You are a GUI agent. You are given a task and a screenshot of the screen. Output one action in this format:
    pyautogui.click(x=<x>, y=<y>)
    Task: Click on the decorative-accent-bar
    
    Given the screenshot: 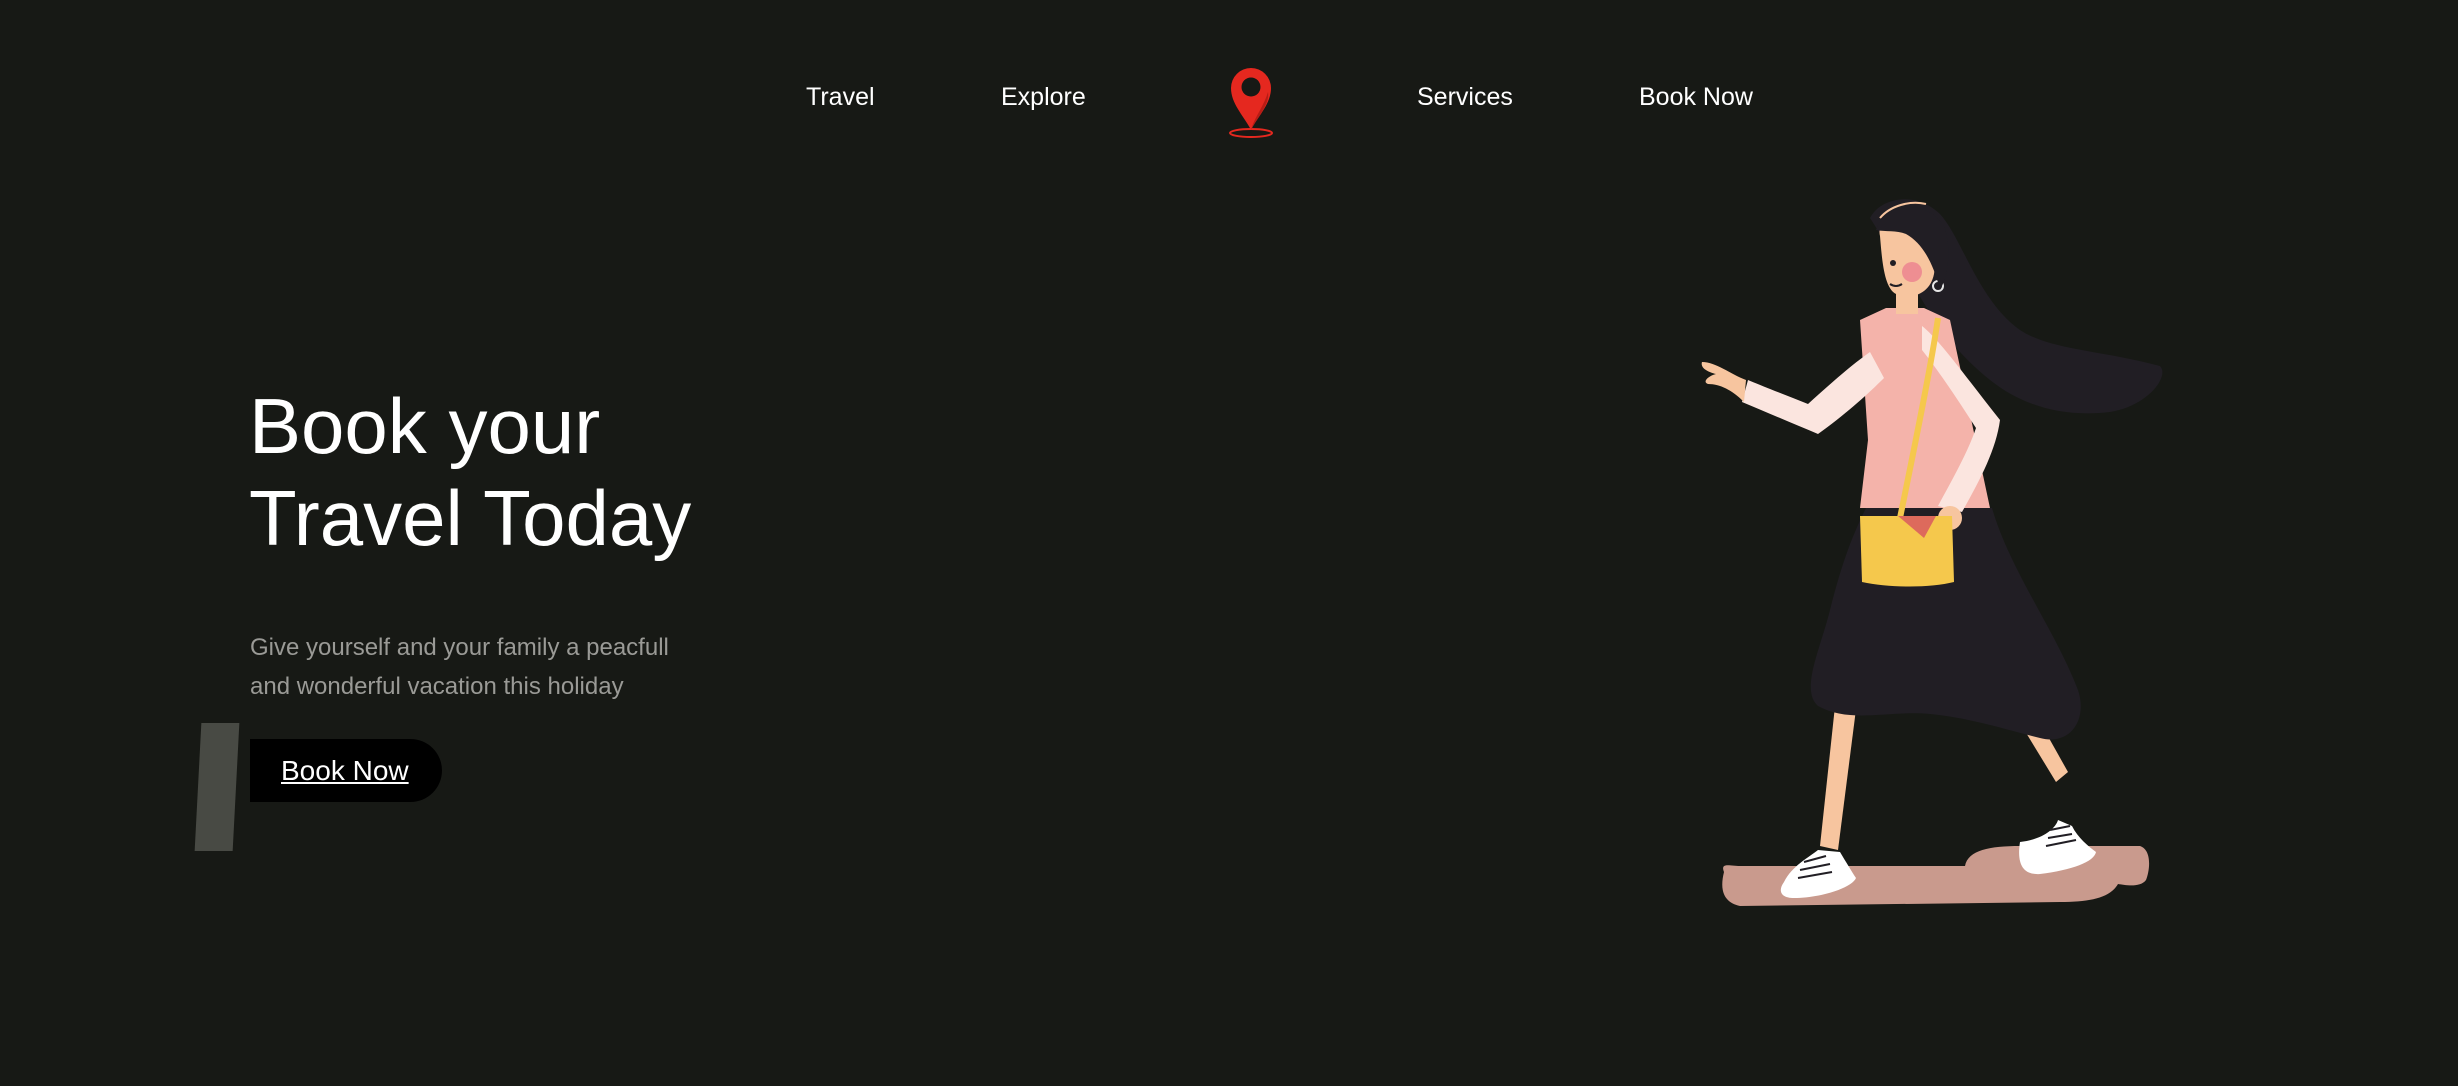 What is the action you would take?
    pyautogui.click(x=217, y=787)
    